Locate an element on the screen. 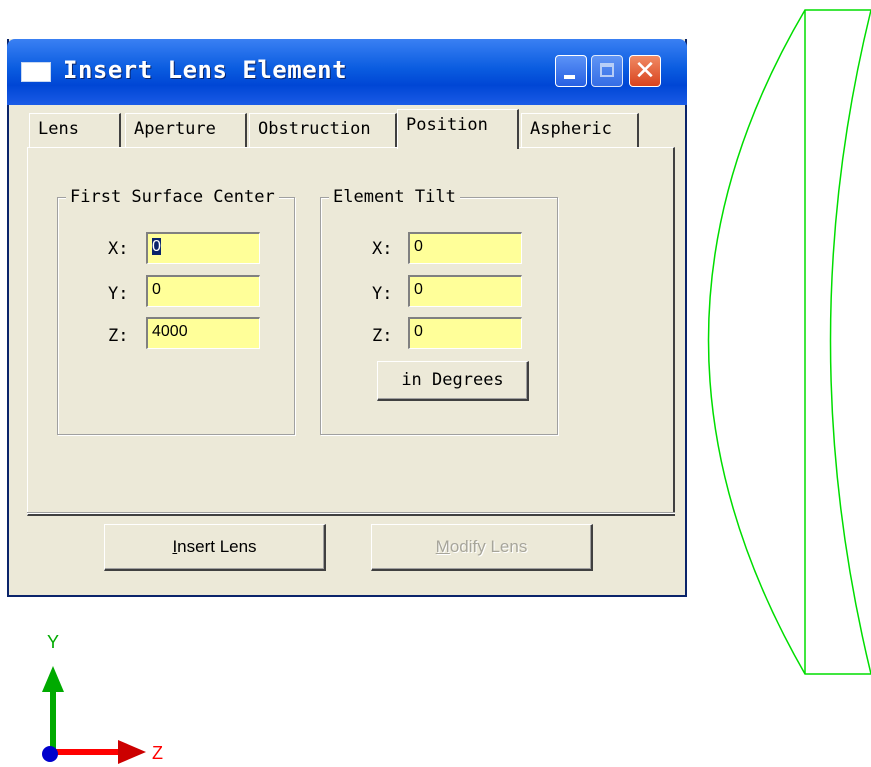  lens-back-surface is located at coordinates (850, 342).